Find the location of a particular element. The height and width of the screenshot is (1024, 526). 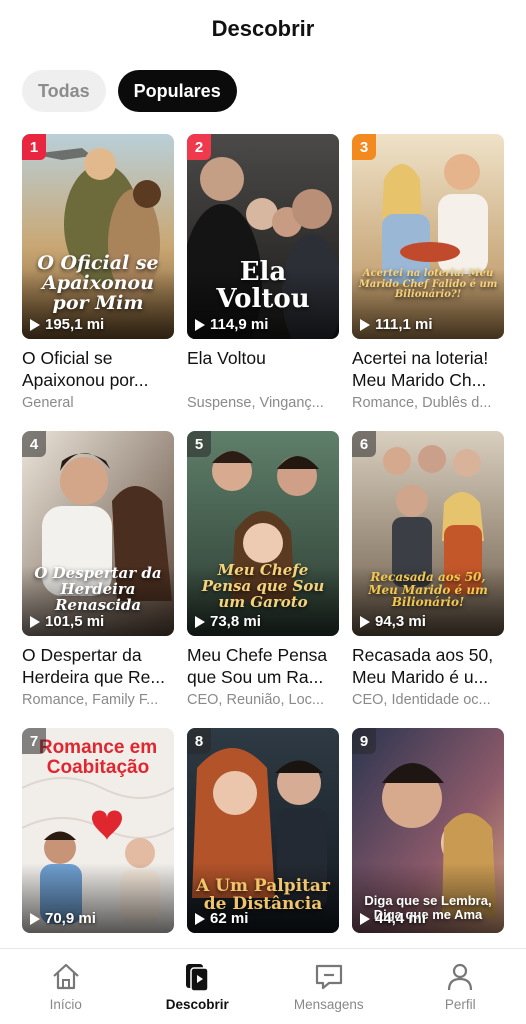

nav-perfil: Perfil is located at coordinates (460, 986).